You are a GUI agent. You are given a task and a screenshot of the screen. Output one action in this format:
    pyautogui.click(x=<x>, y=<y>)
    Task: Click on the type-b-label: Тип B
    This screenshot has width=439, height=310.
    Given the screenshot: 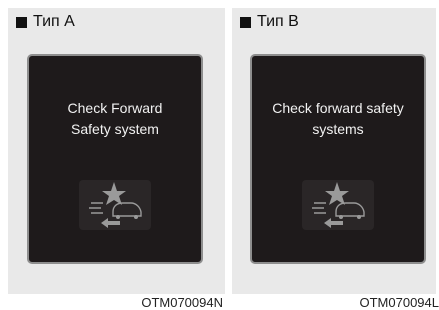 What is the action you would take?
    pyautogui.click(x=269, y=22)
    